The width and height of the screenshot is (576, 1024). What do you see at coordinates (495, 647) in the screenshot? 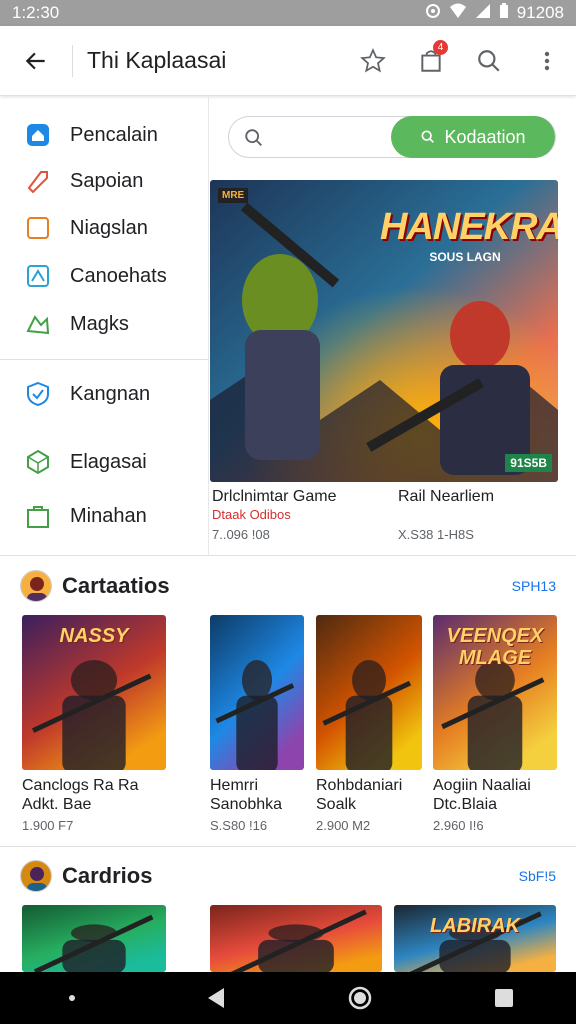
I see `card-art-title: VEENQEX MLAGE` at bounding box center [495, 647].